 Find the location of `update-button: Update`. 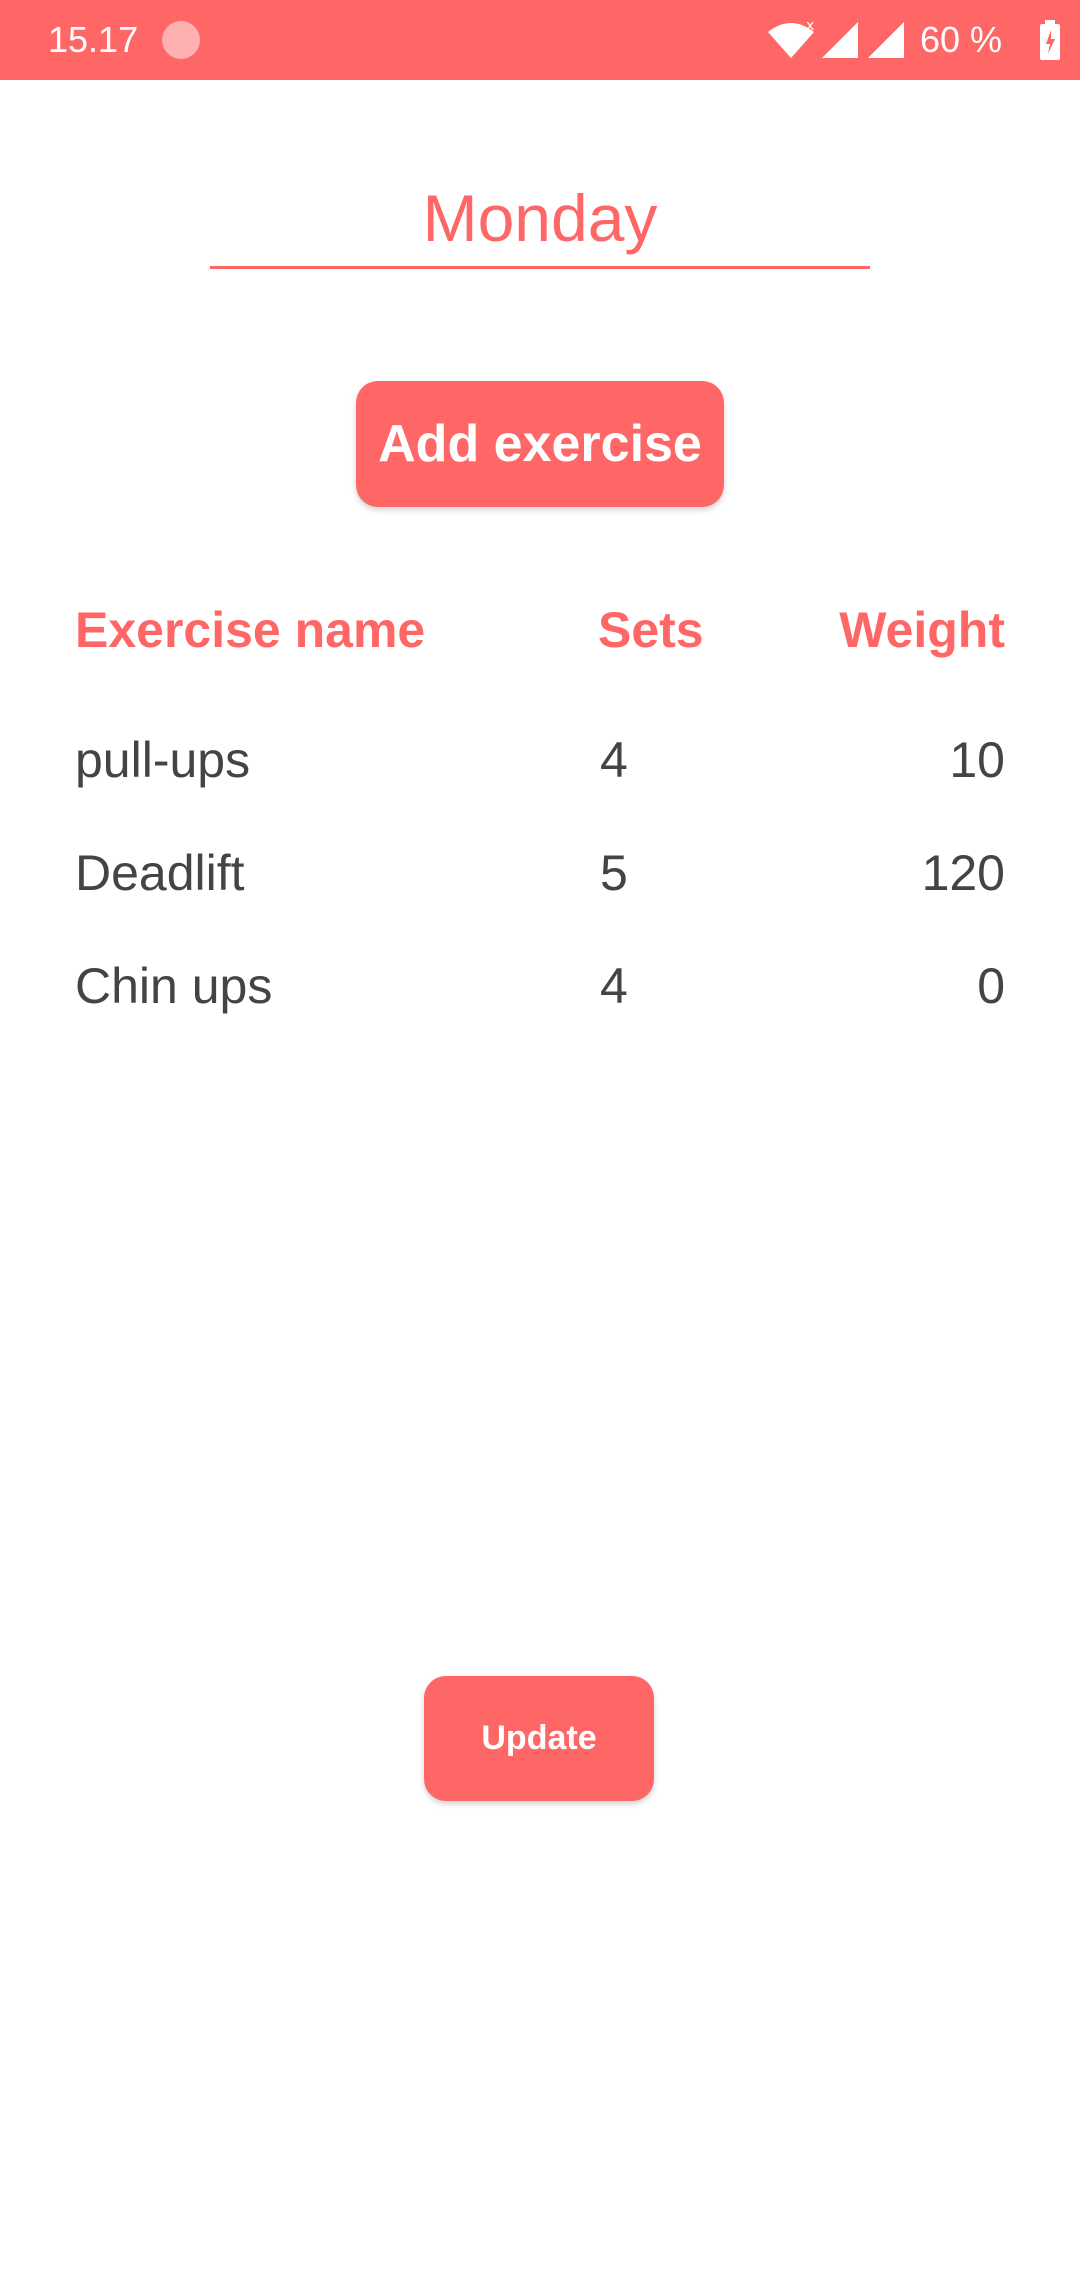

update-button: Update is located at coordinates (539, 1738).